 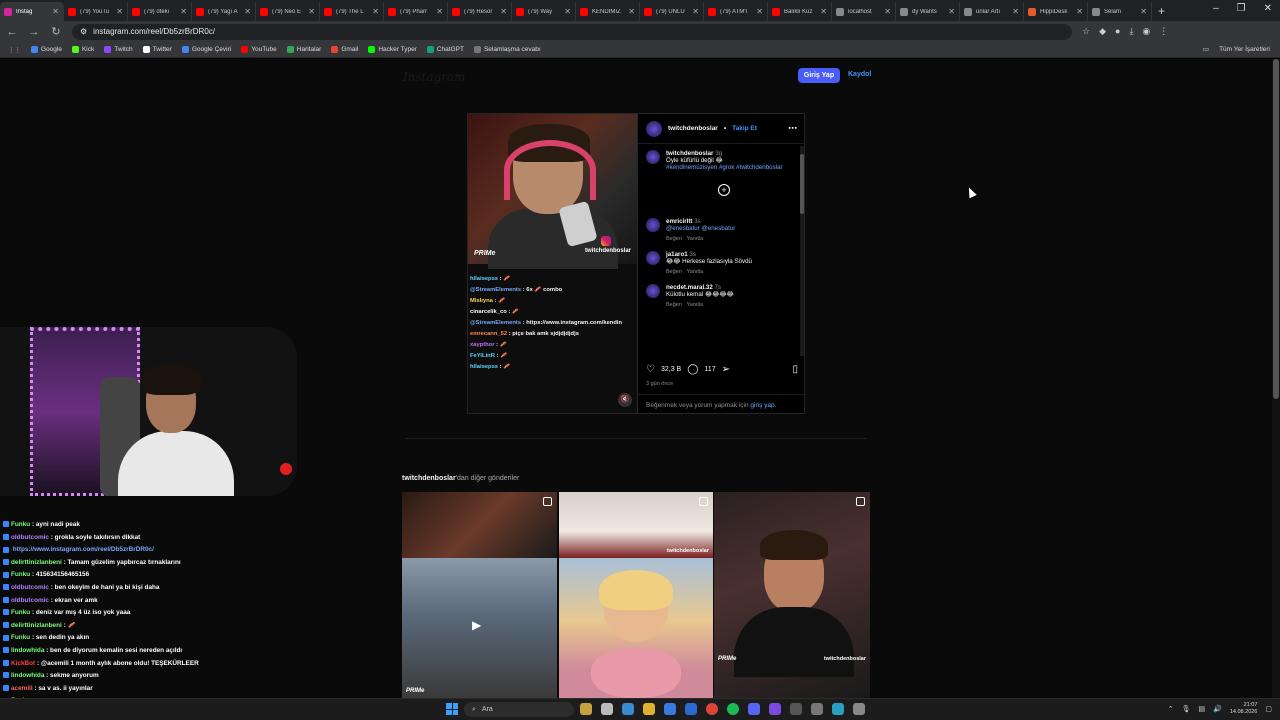 I want to click on browser-tab: (79) ATM'I ✕, so click(x=736, y=11).